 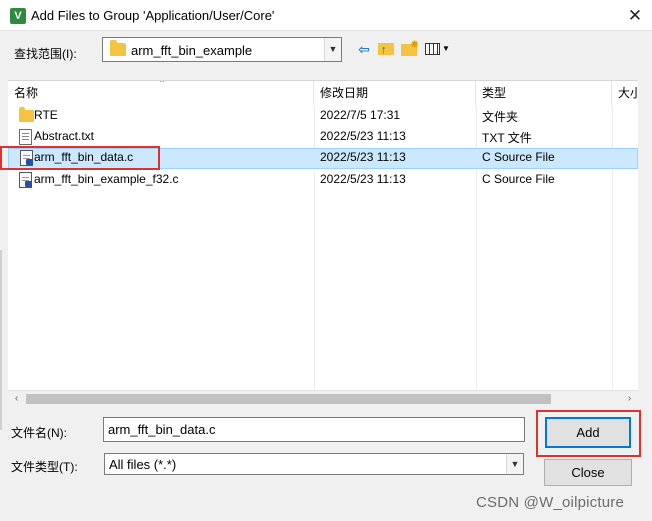 I want to click on file-type-label: 文件类型(T):, so click(x=44, y=467).